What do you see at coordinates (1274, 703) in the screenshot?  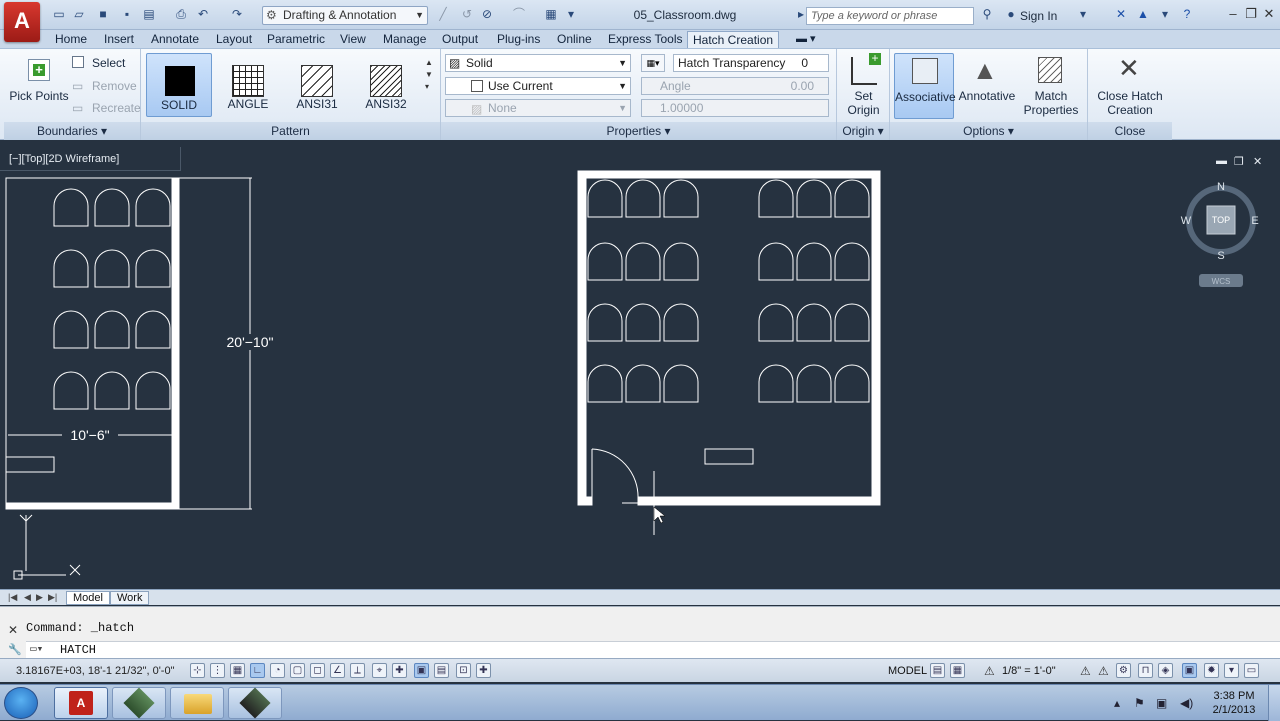 I see `show-desktop-button` at bounding box center [1274, 703].